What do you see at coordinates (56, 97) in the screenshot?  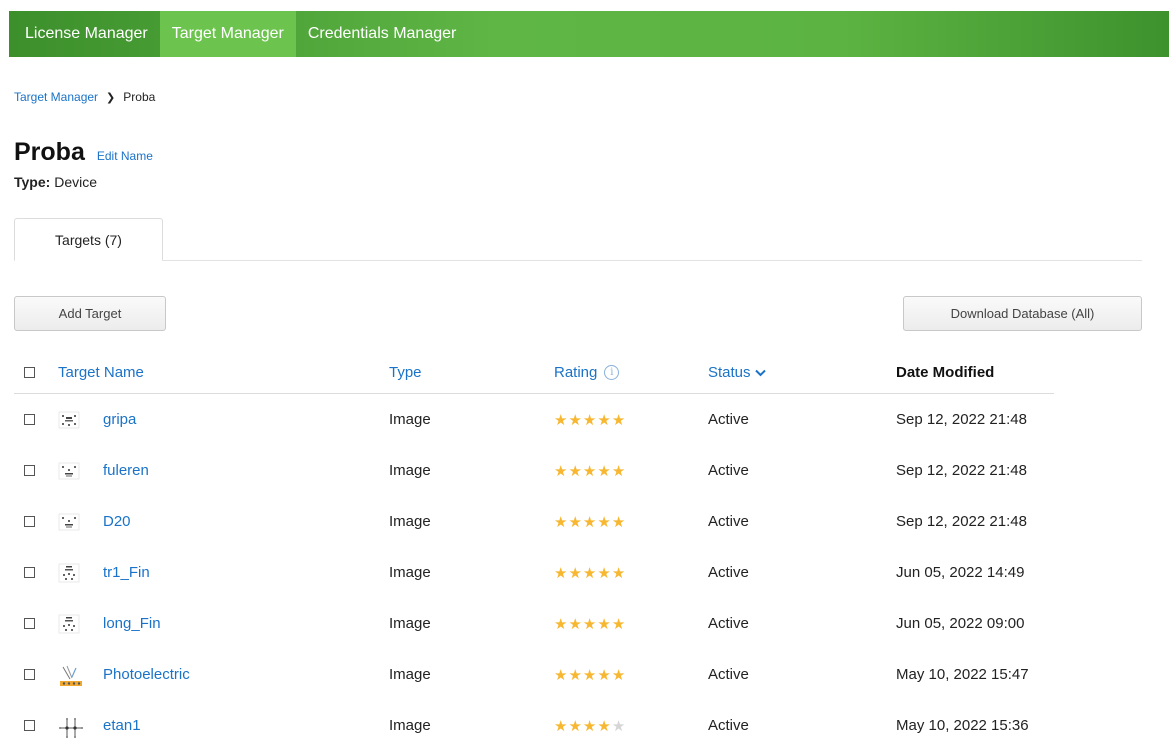 I see `breadcrumb-parent-link: Target Manager` at bounding box center [56, 97].